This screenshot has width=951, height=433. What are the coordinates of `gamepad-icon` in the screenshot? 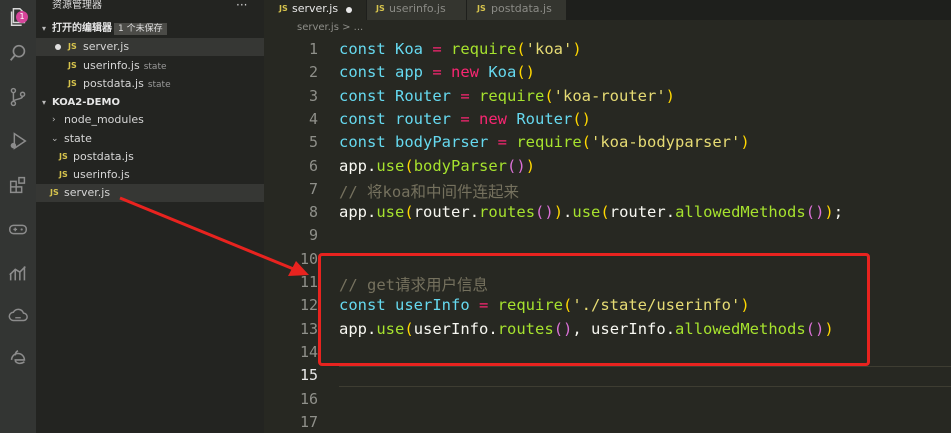 It's located at (18, 229).